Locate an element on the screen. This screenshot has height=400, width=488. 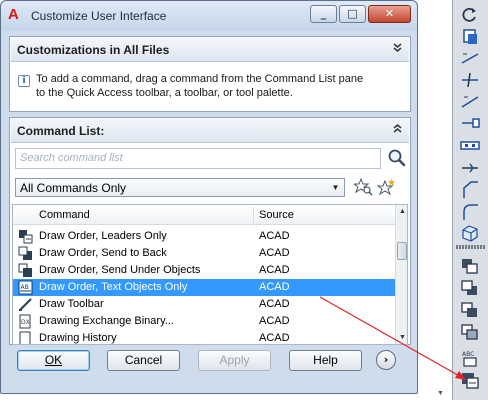
table-row: Draw Order, Send Under Objects ACAD is located at coordinates (204, 270).